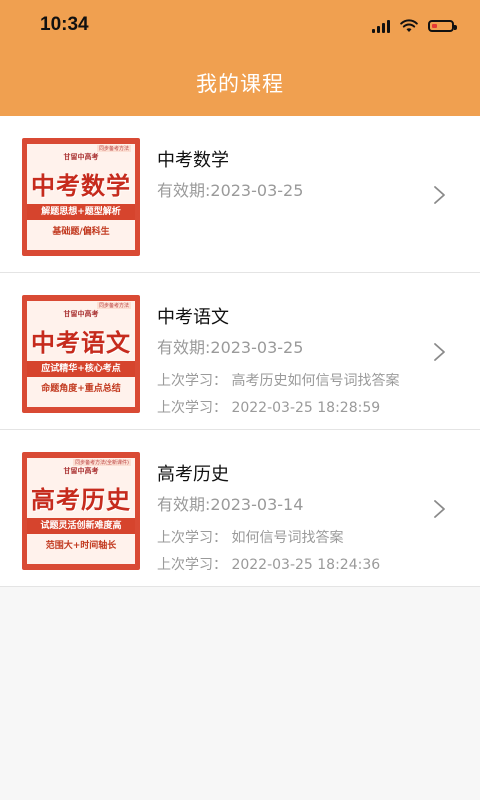 The width and height of the screenshot is (480, 800). Describe the element at coordinates (269, 565) in the screenshot. I see `last-study-time: 上次学习： 2022-03-25 18:24:36` at that location.